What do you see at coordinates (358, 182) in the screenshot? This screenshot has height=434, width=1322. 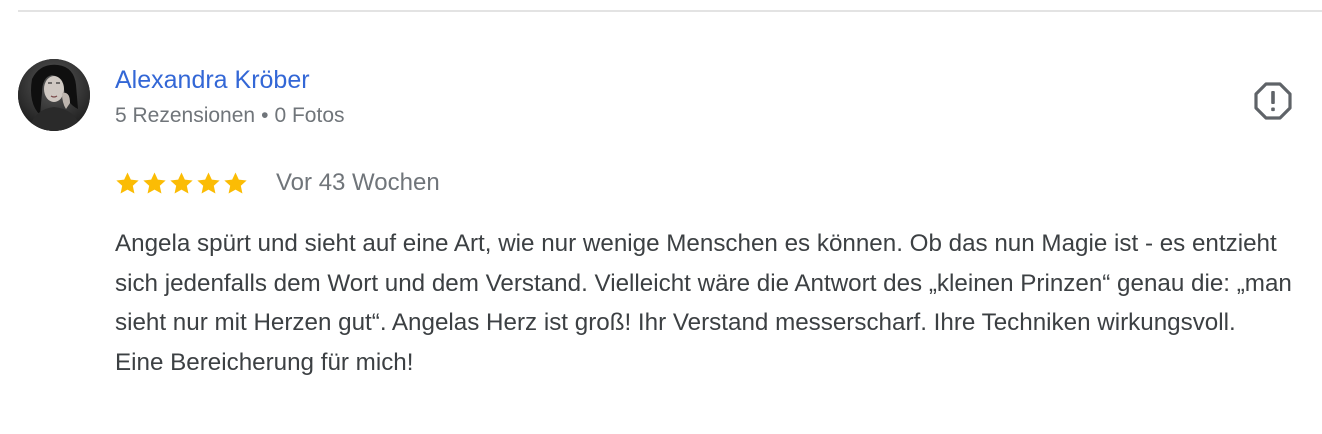 I see `review-date: Vor 43 Wochen` at bounding box center [358, 182].